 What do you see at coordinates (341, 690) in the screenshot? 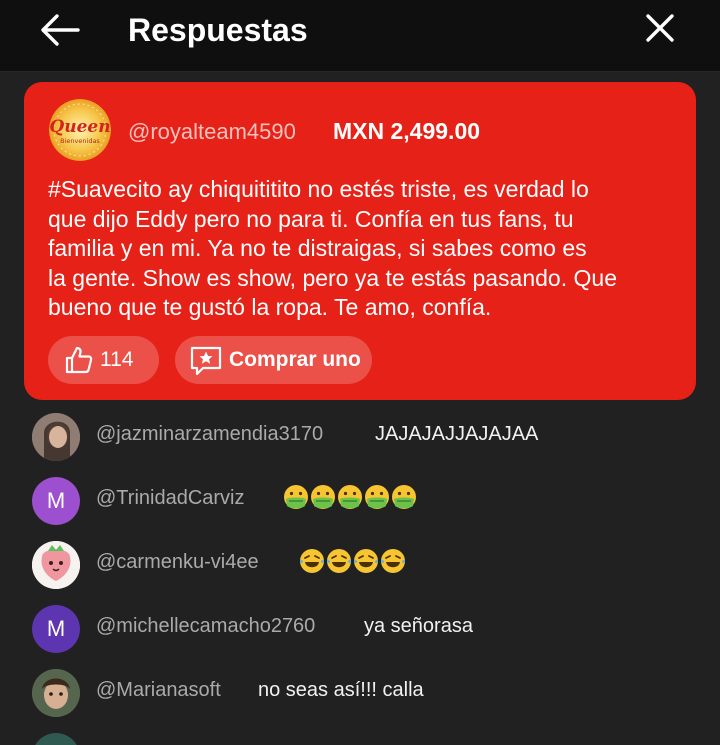
I see `comment-text: no seas así!!! calla` at bounding box center [341, 690].